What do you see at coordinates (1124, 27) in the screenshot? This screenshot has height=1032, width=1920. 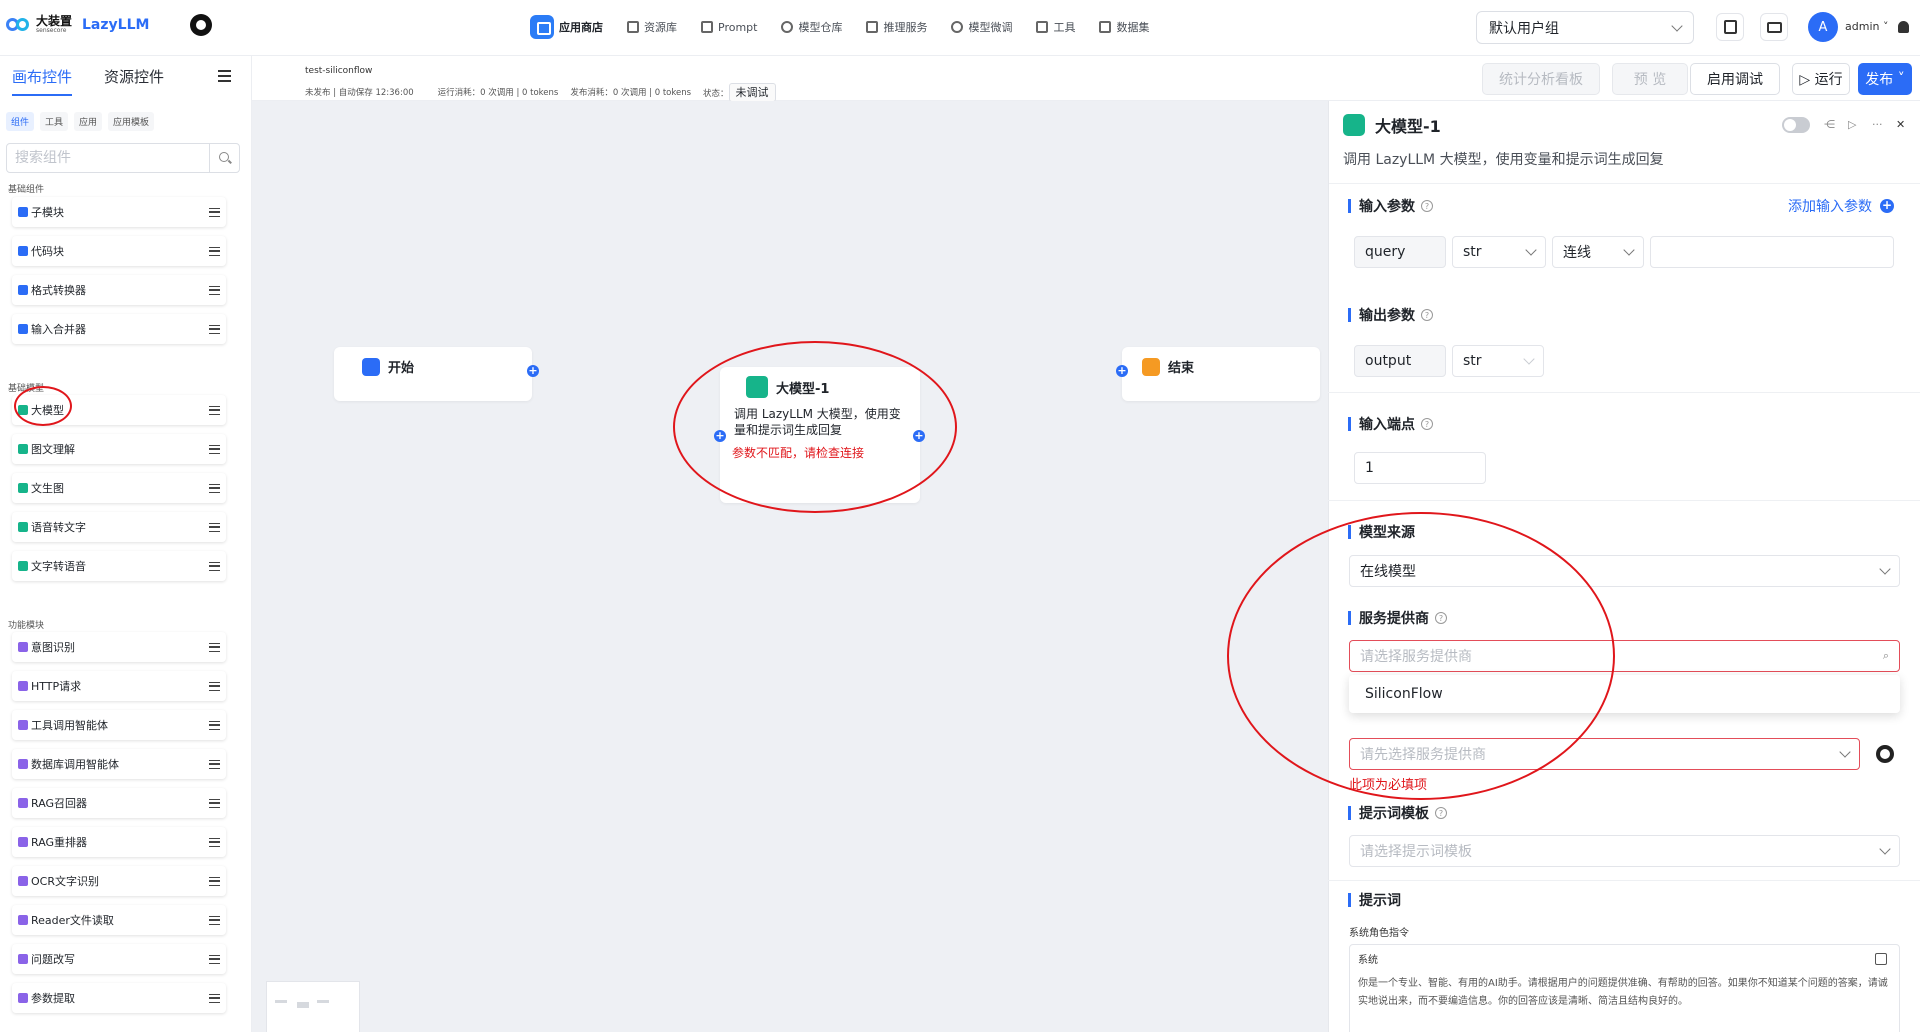 I see `nav-dataset: 数据集` at bounding box center [1124, 27].